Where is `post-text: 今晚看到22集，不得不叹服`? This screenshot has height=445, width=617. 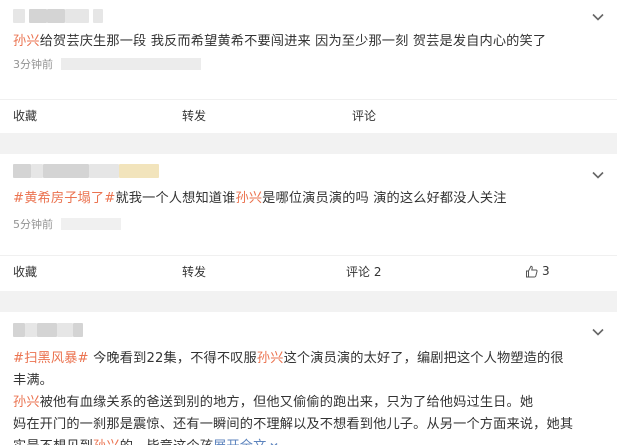 post-text: 今晚看到22集，不得不叹服 is located at coordinates (172, 358).